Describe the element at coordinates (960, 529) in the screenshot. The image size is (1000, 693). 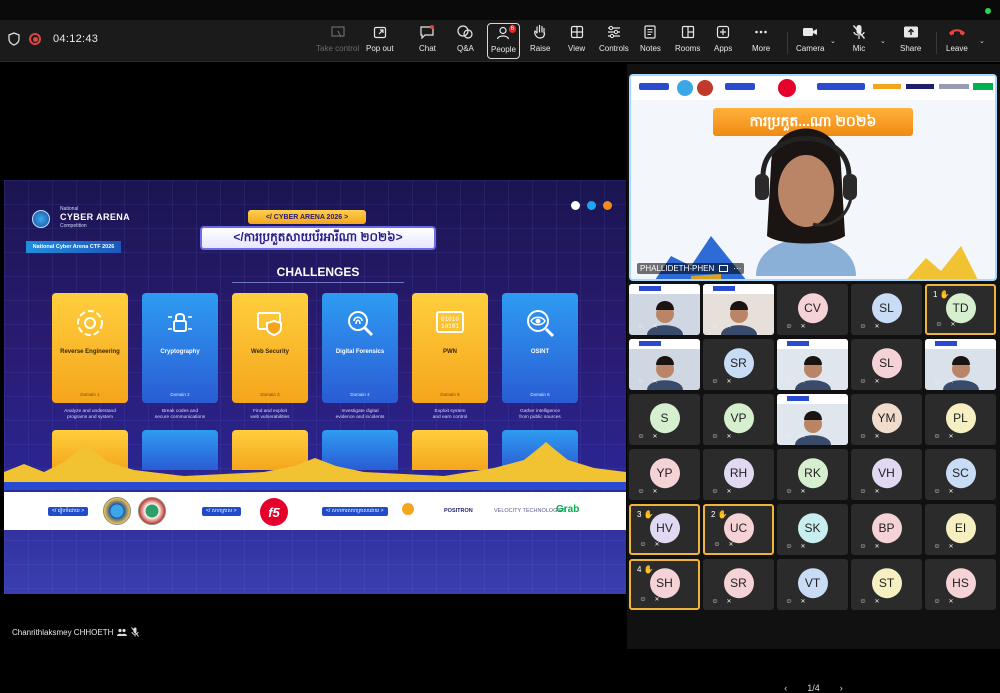
I see `participant-tile: EI ☺ ✕` at that location.